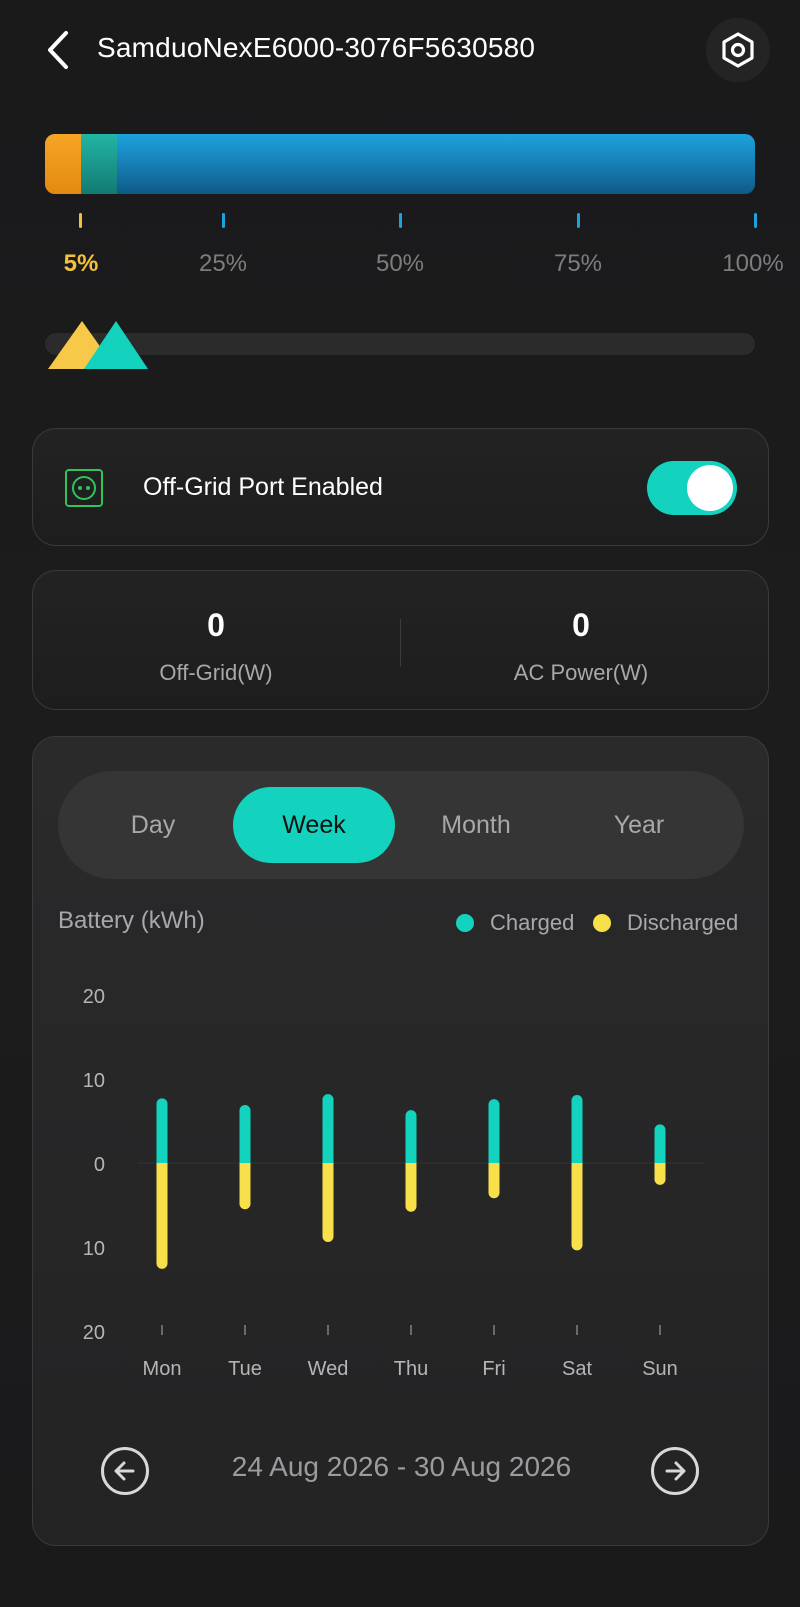 This screenshot has width=800, height=1607. I want to click on power-readout-card: 0 Off-Grid(W) 0 AC Power(W), so click(400, 640).